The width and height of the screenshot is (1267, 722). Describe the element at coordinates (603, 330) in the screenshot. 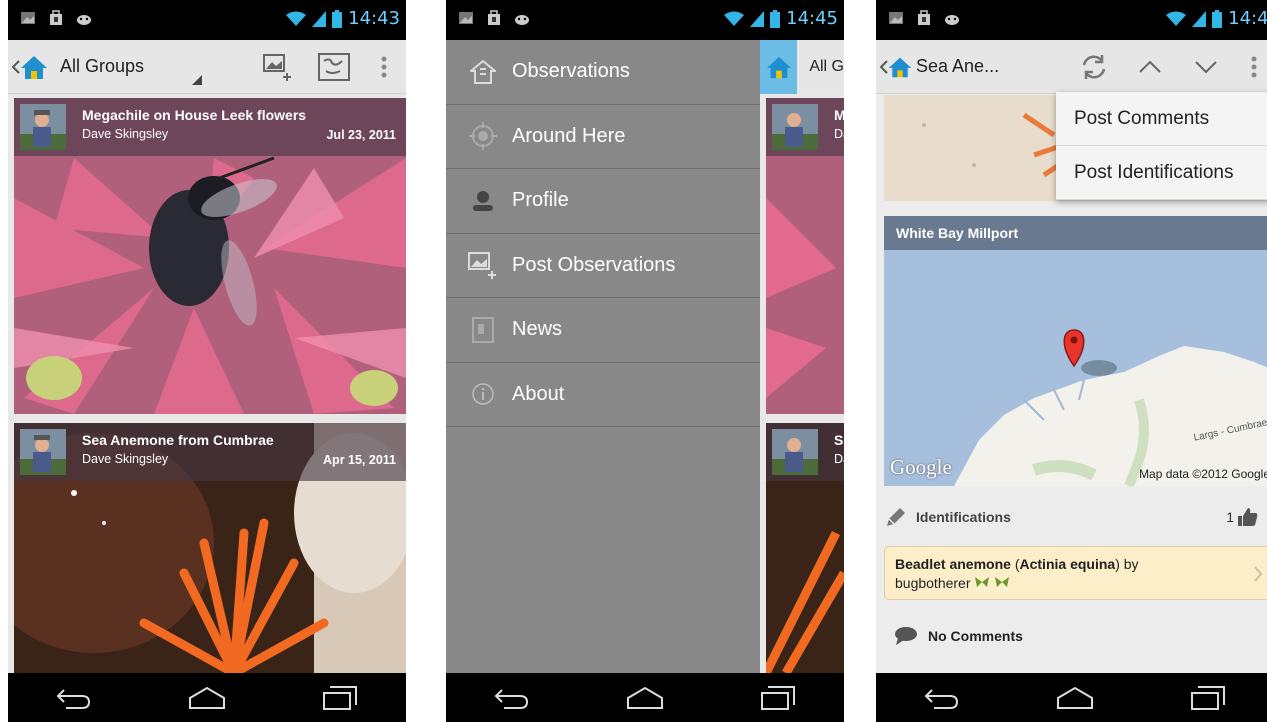

I see `drawer-item-news: News` at that location.